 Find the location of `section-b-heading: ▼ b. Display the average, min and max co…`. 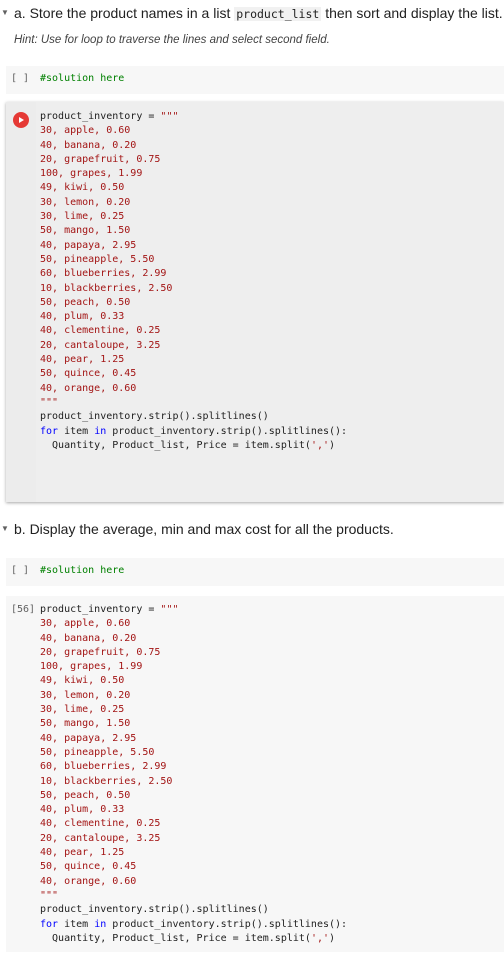

section-b-heading: ▼ b. Display the average, min and max co… is located at coordinates (197, 529).